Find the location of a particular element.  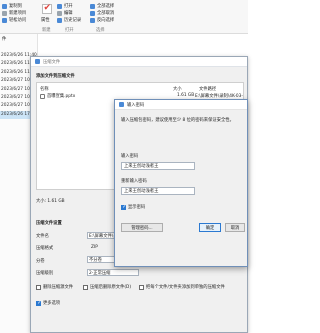

column-name-label: 名称 is located at coordinates (44, 89).